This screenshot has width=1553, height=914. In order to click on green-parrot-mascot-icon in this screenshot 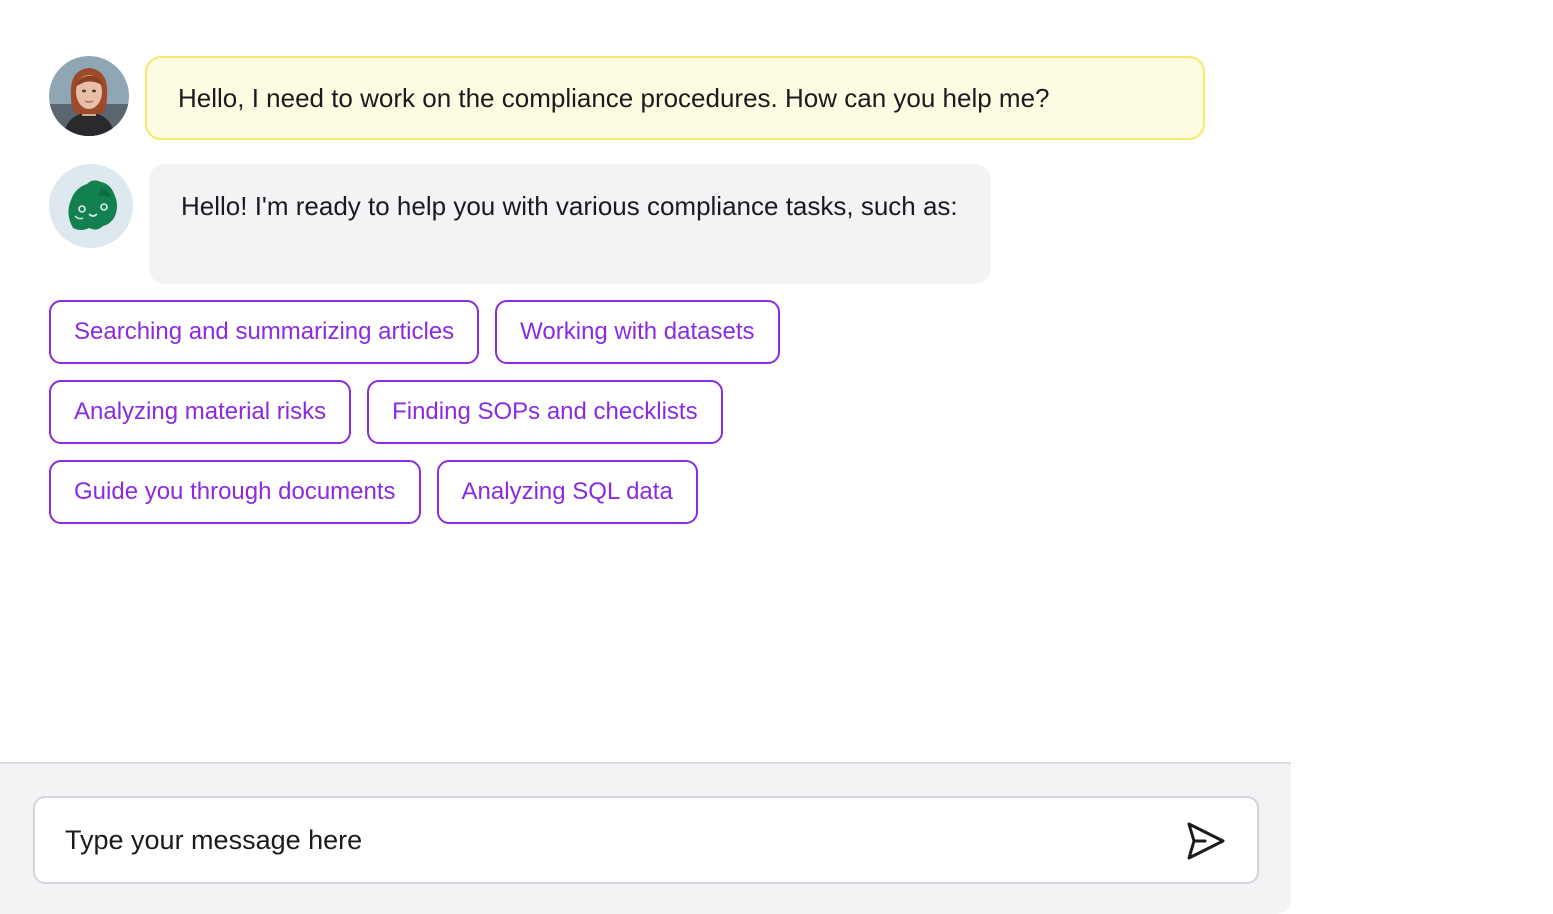, I will do `click(91, 206)`.